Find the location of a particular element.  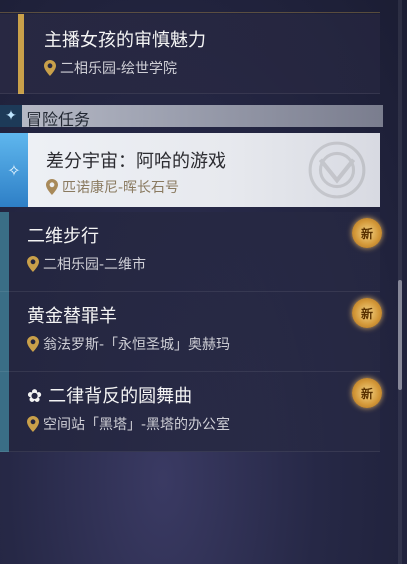

mission-location: 翁法罗斯-「永恒圣城」奥赫玛 is located at coordinates (128, 344).